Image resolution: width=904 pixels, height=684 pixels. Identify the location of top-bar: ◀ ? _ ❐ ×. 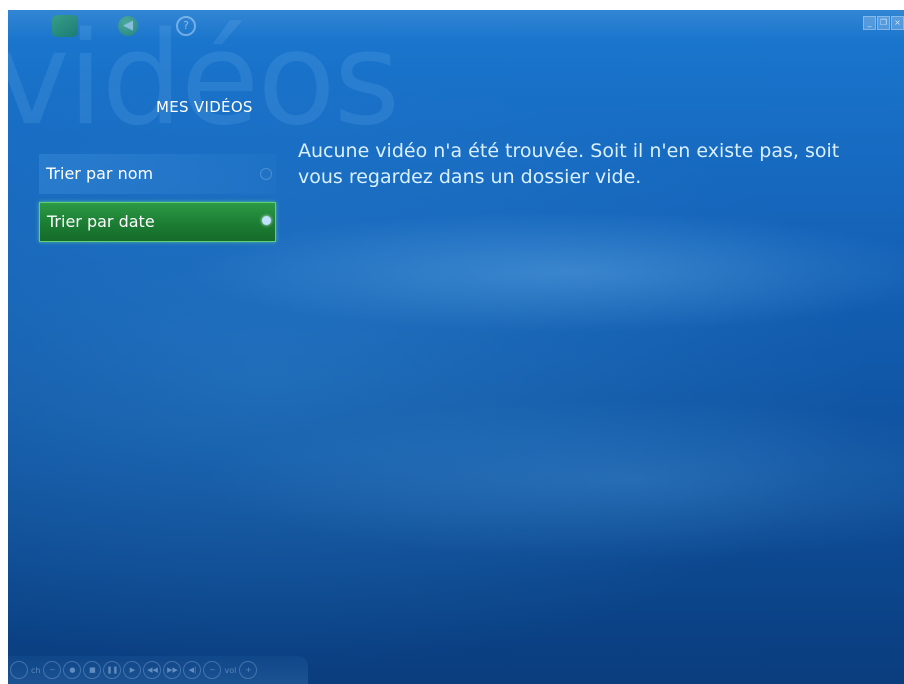
(456, 25).